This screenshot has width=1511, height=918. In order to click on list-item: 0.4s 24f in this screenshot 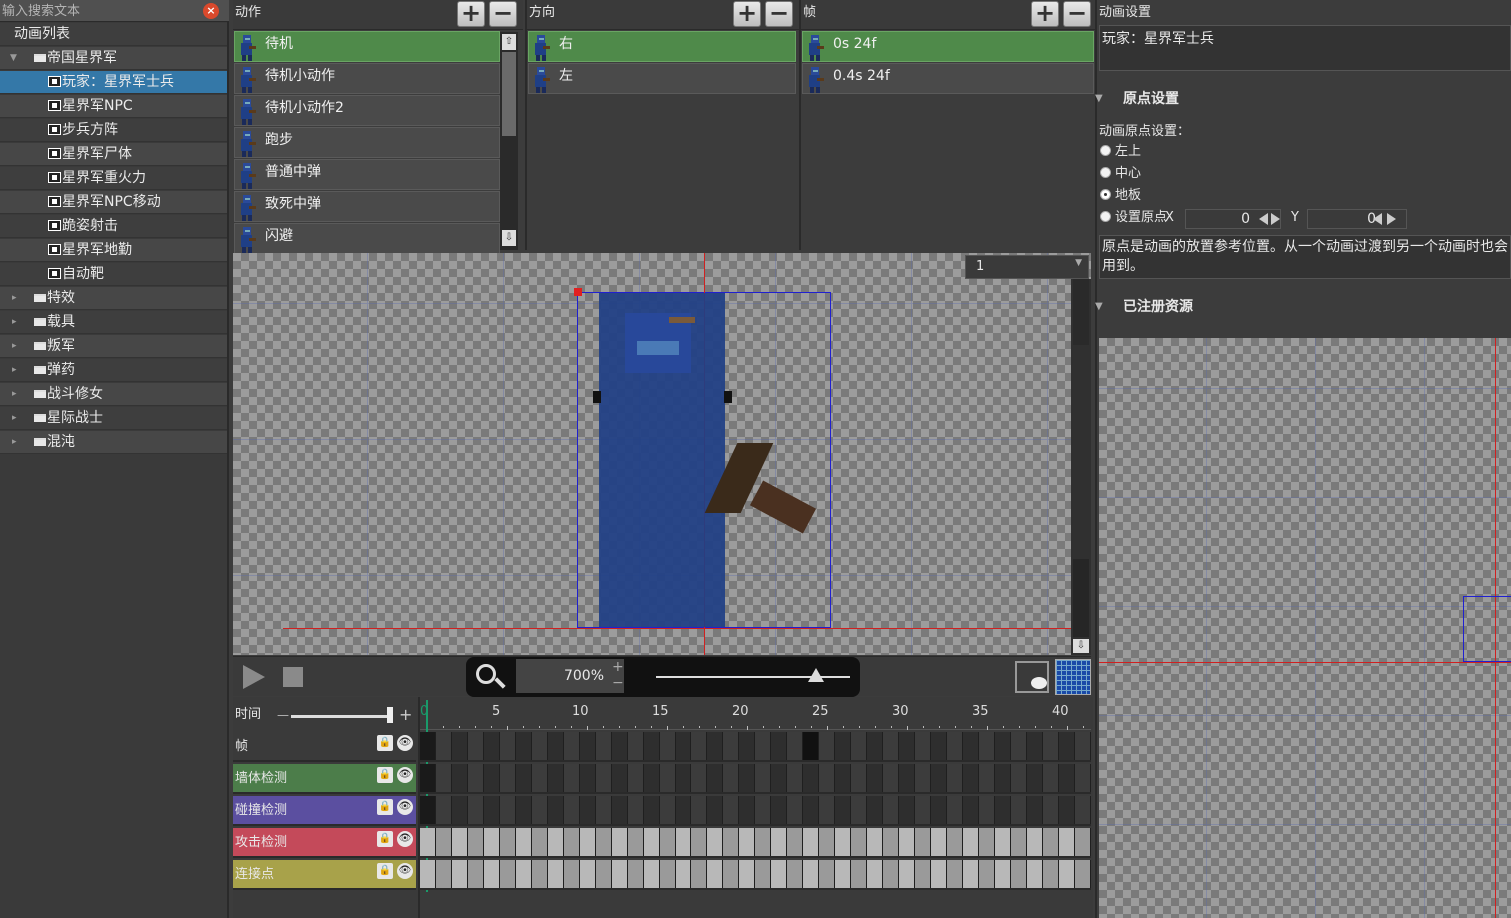, I will do `click(948, 78)`.